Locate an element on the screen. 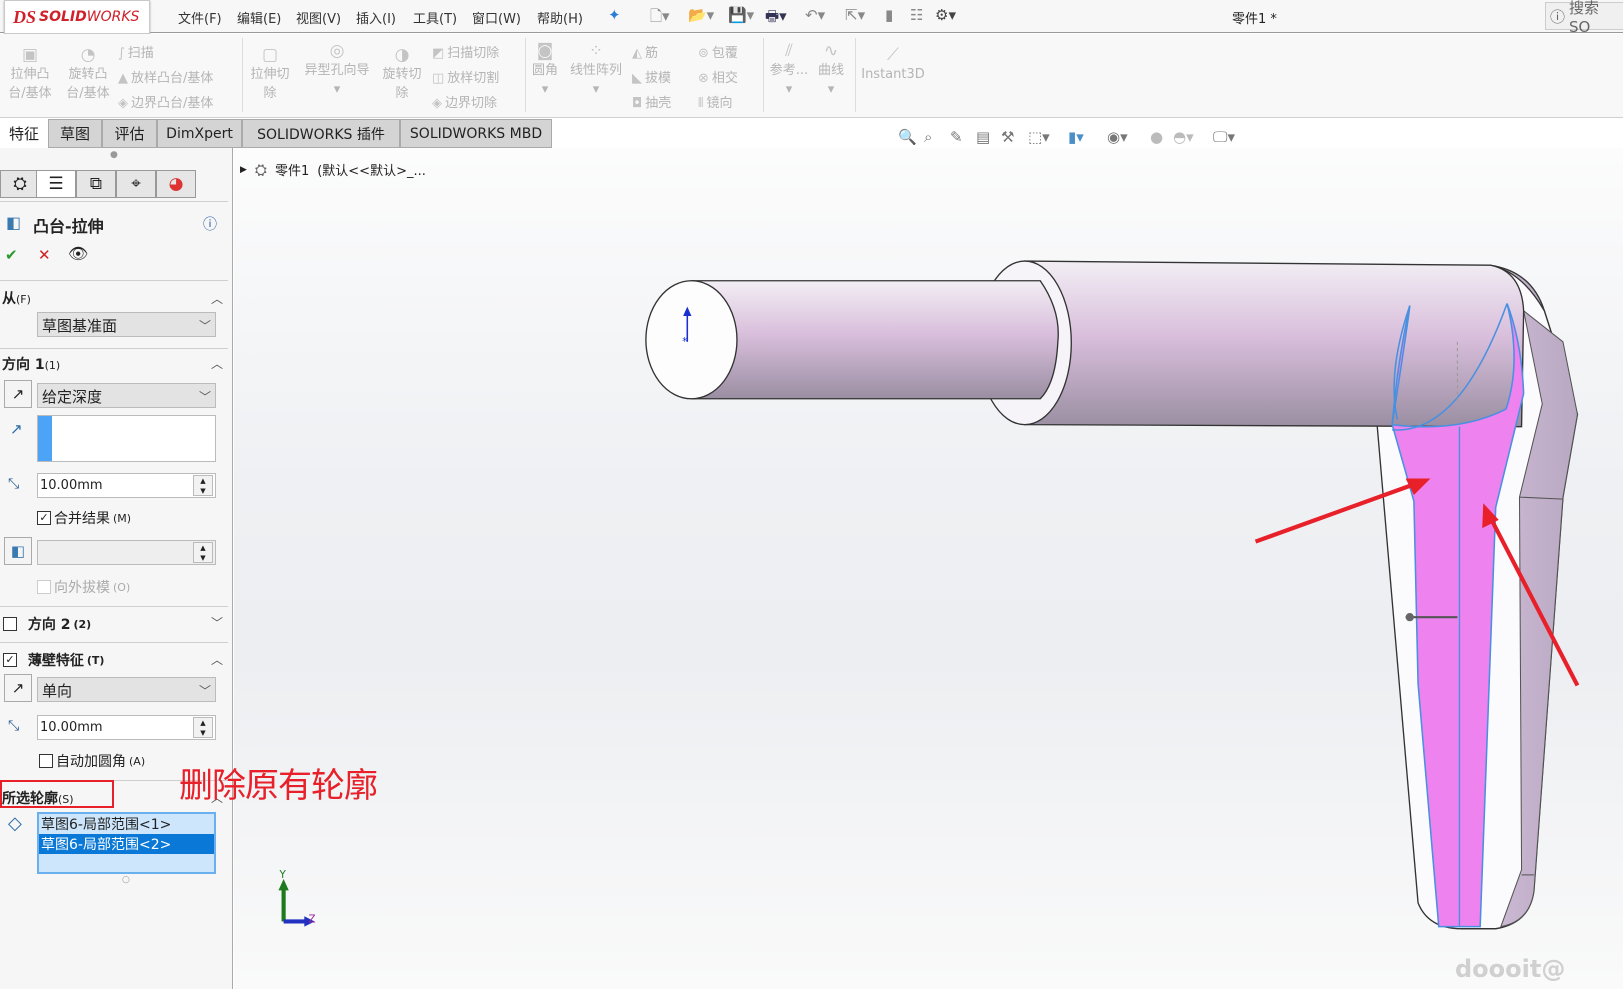  depth-input: 10.00mm ▲ ▼ is located at coordinates (126, 485).